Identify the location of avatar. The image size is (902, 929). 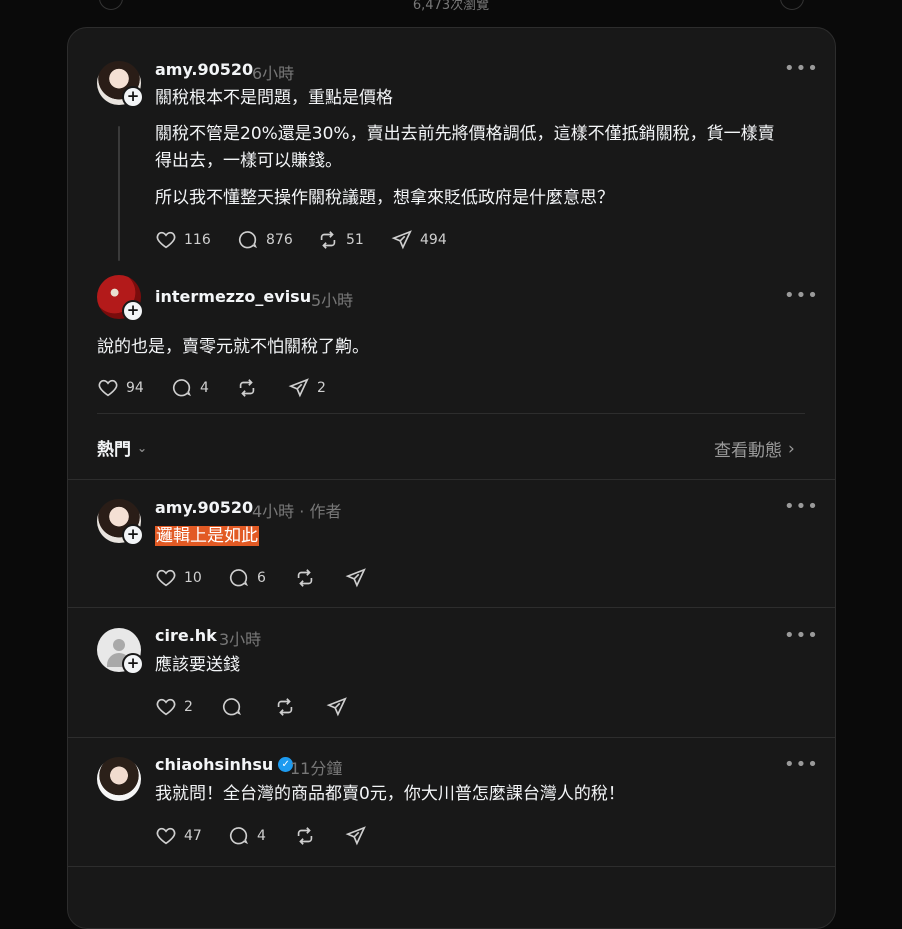
(119, 779).